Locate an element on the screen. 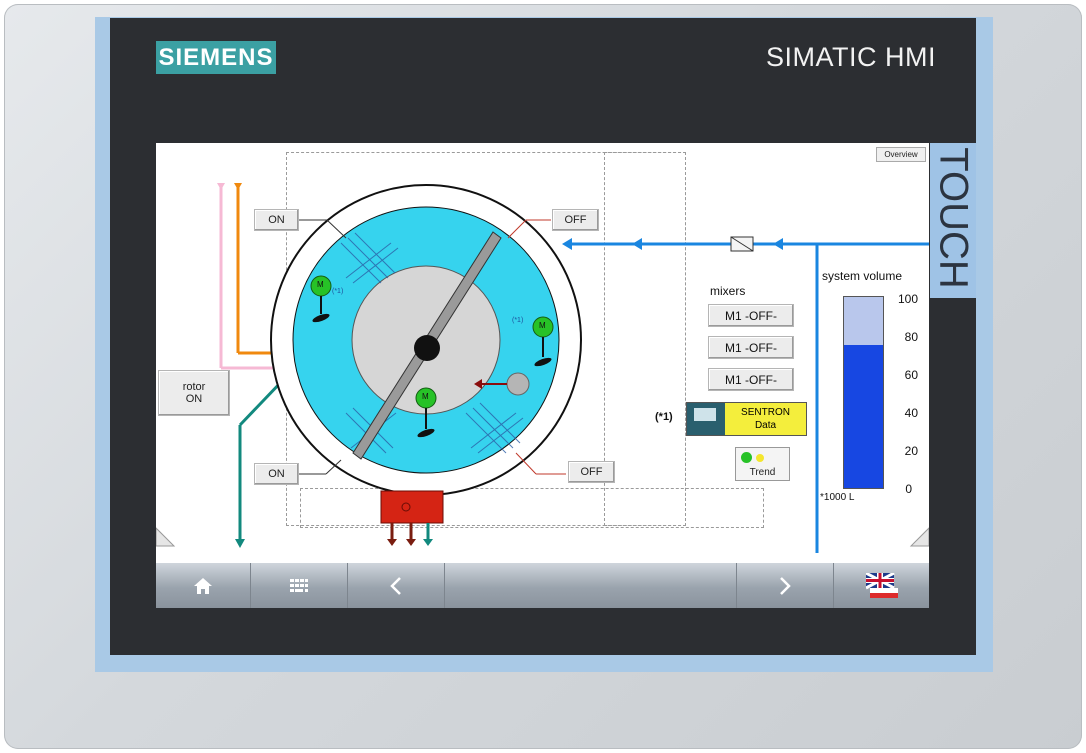 This screenshot has width=1086, height=753. back-icon is located at coordinates (395, 585).